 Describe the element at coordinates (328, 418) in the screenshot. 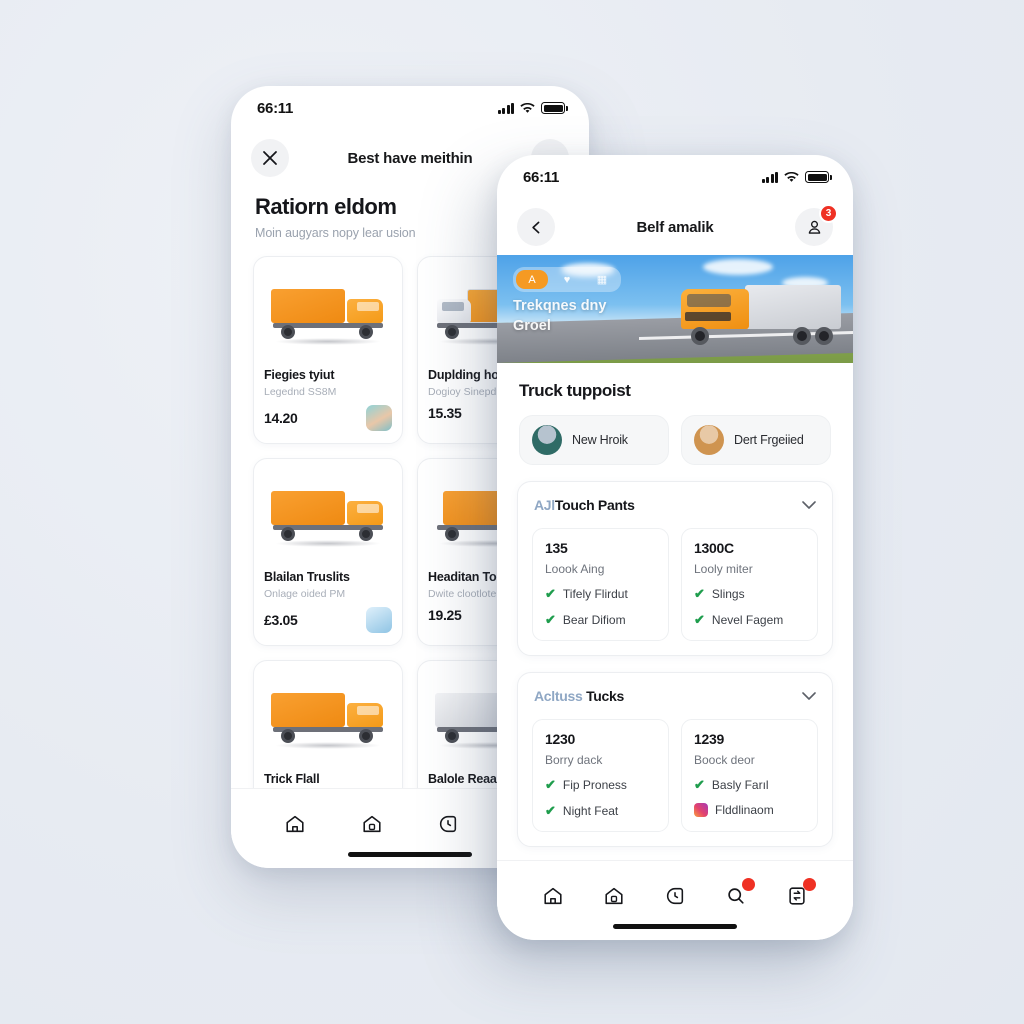

I see `product-footer: 14.20` at that location.